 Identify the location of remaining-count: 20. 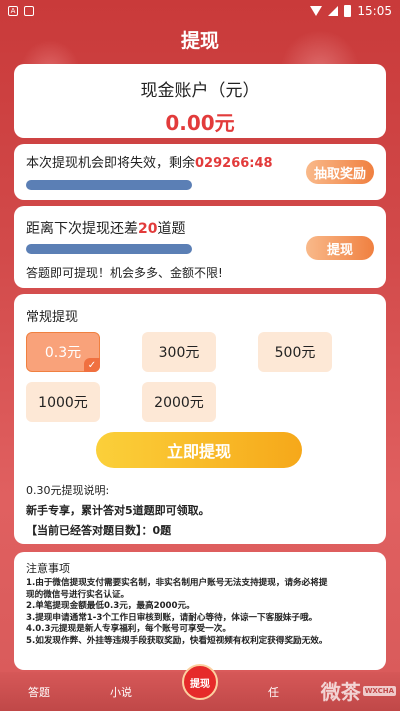
(148, 229).